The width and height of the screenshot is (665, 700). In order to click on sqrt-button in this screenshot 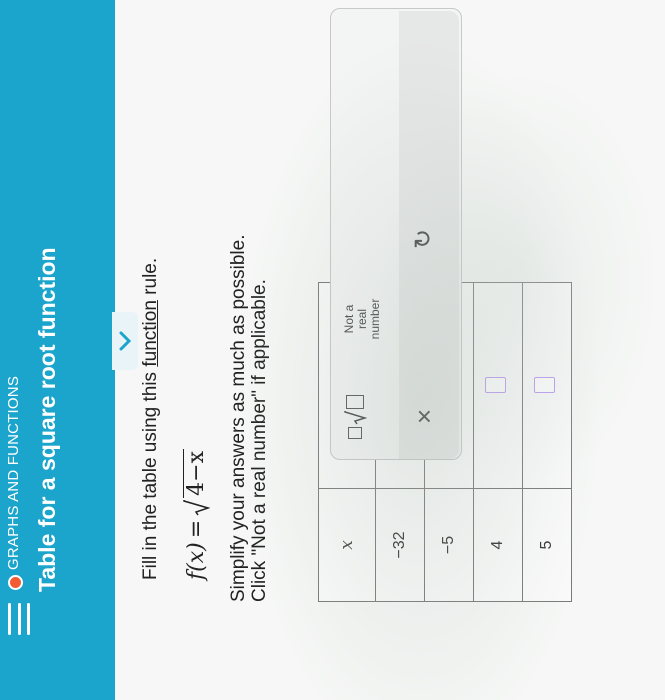, I will do `click(355, 417)`.